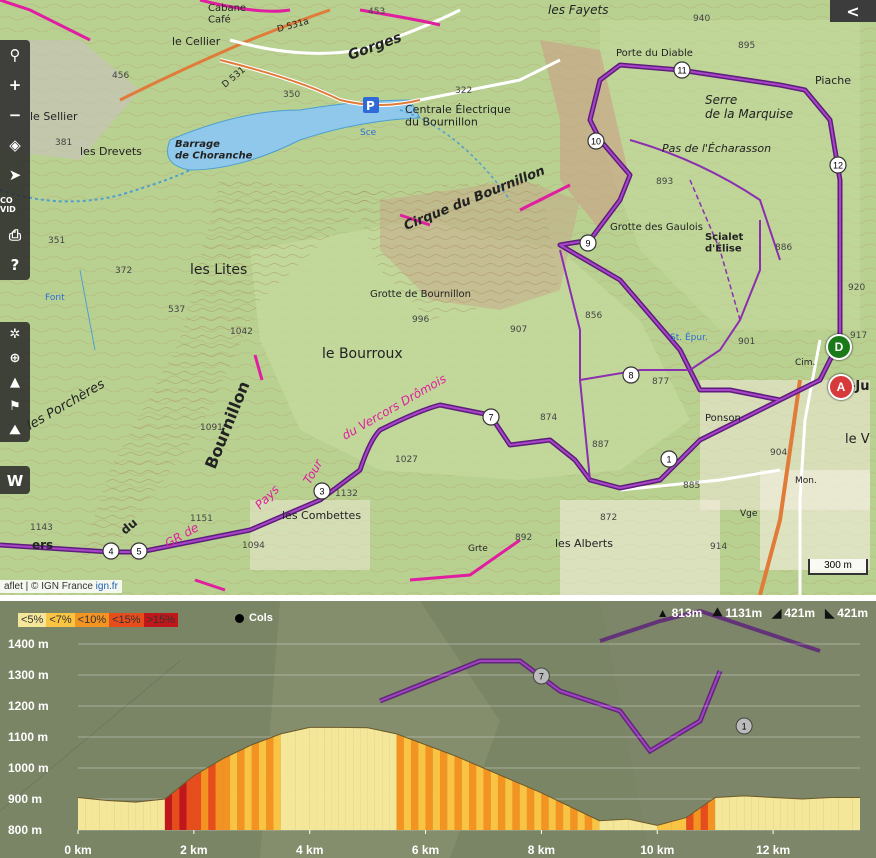 Image resolution: width=876 pixels, height=858 pixels. Describe the element at coordinates (541, 850) in the screenshot. I see `x-tick-label: 8 km` at that location.